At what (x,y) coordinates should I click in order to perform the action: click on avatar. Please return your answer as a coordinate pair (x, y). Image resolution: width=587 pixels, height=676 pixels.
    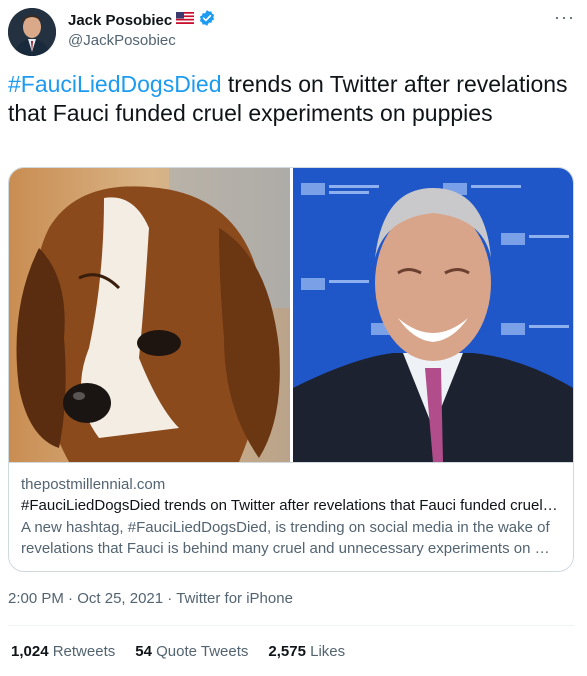
    Looking at the image, I should click on (32, 32).